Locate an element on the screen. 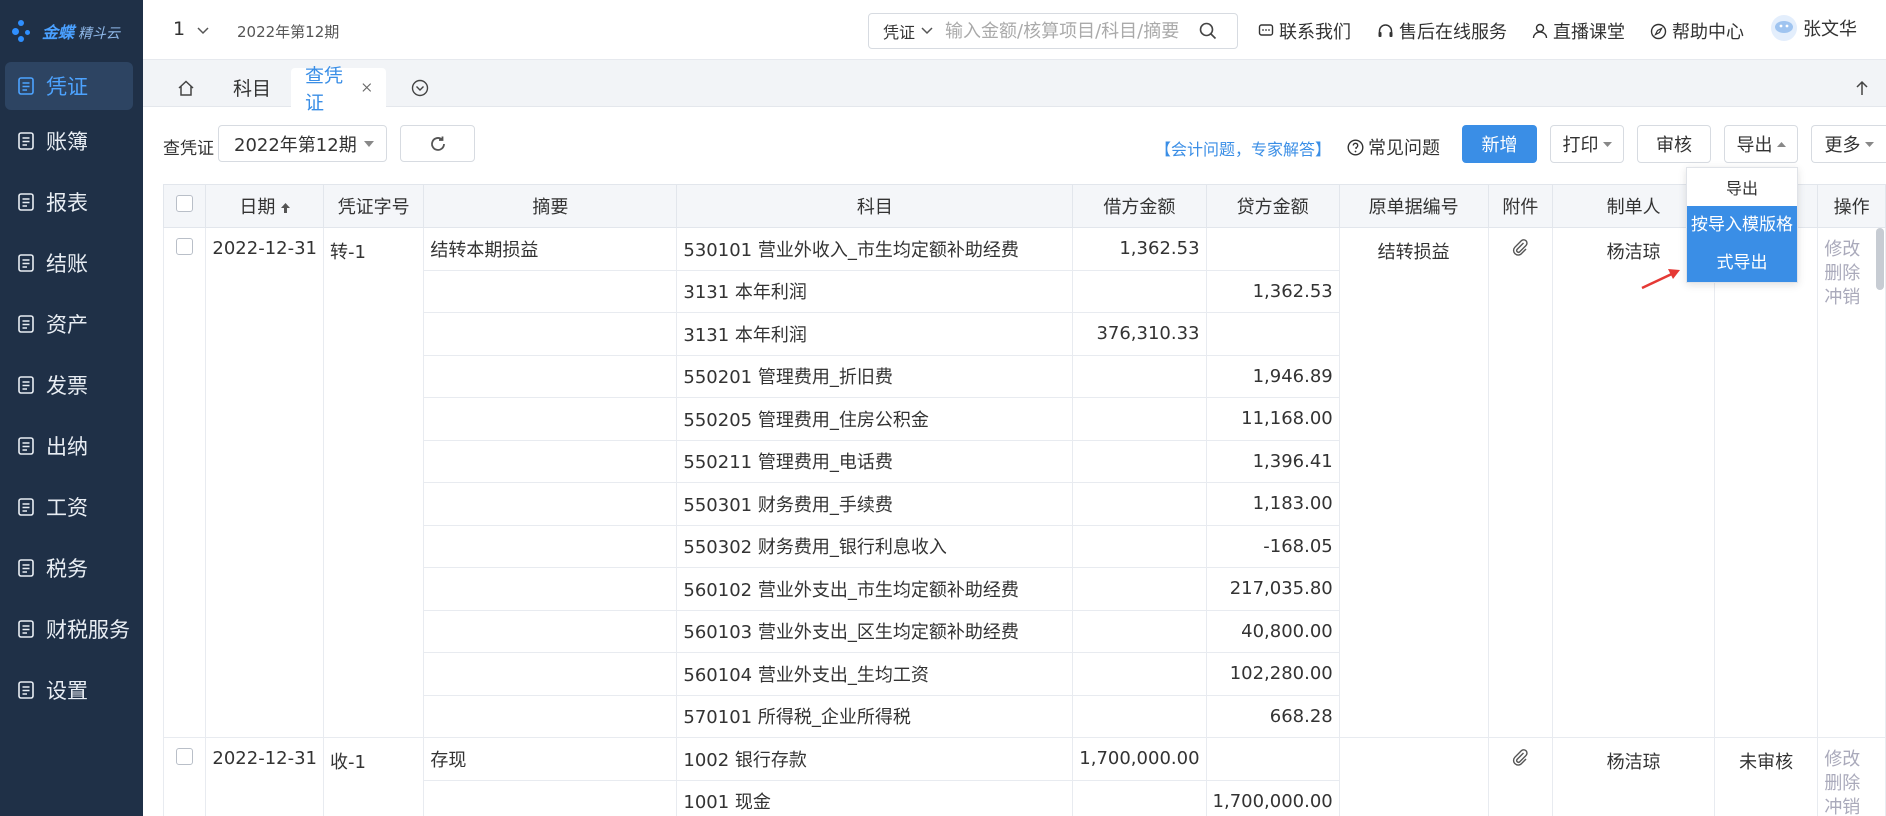 The image size is (1886, 816). entry-debit: 1,362.53 is located at coordinates (1139, 249).